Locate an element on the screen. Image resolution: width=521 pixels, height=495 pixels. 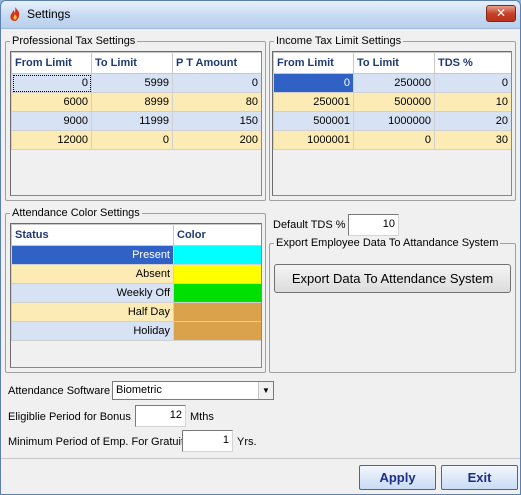
table-cell: 12000 is located at coordinates (51, 140).